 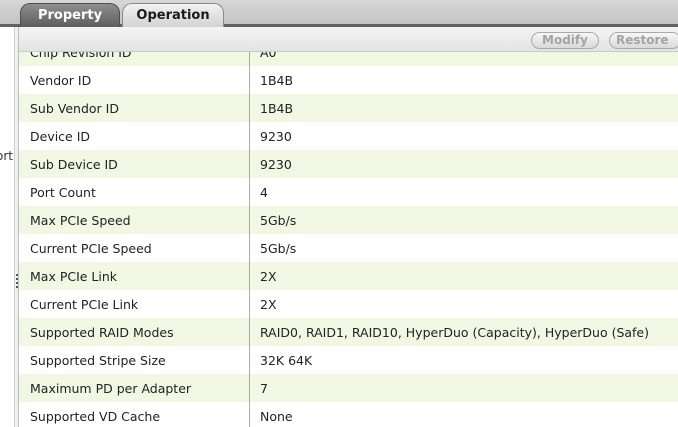 I want to click on property-key: Supported Stripe Size, so click(x=98, y=360).